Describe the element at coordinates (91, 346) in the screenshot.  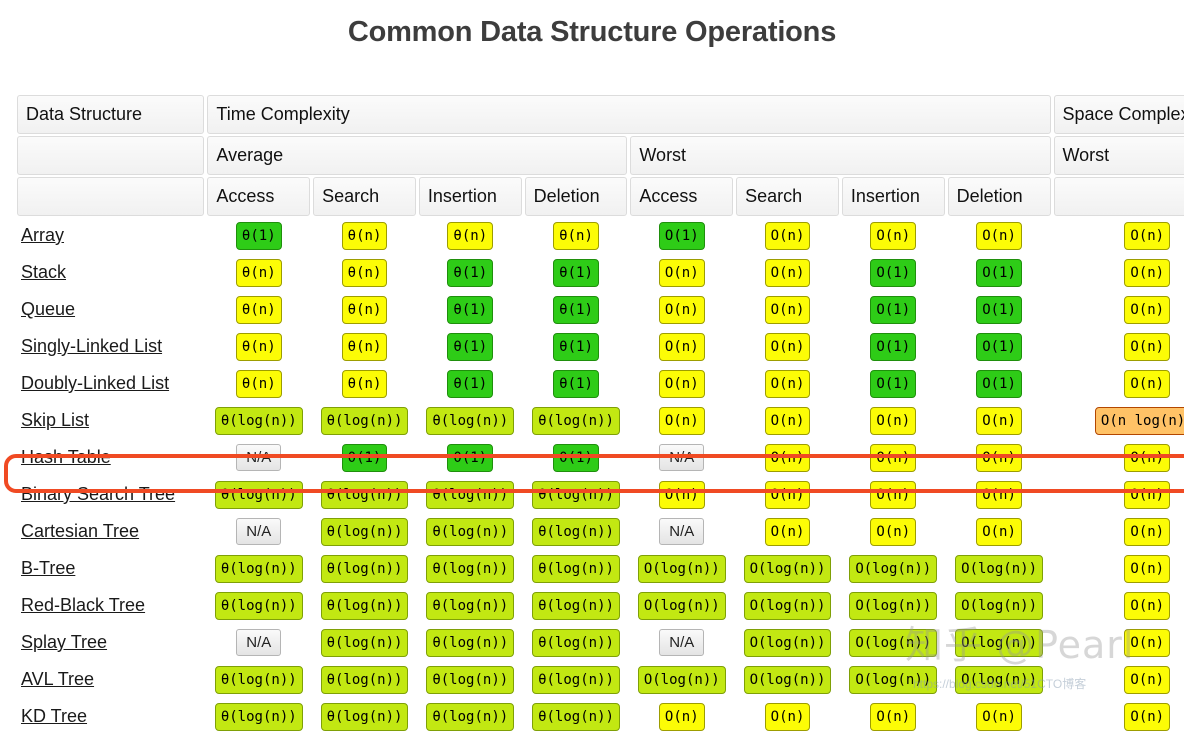
I see `data-structure-link: Singly-Linked List` at that location.